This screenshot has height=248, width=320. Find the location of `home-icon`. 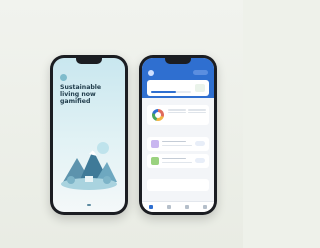

home-icon is located at coordinates (151, 207).